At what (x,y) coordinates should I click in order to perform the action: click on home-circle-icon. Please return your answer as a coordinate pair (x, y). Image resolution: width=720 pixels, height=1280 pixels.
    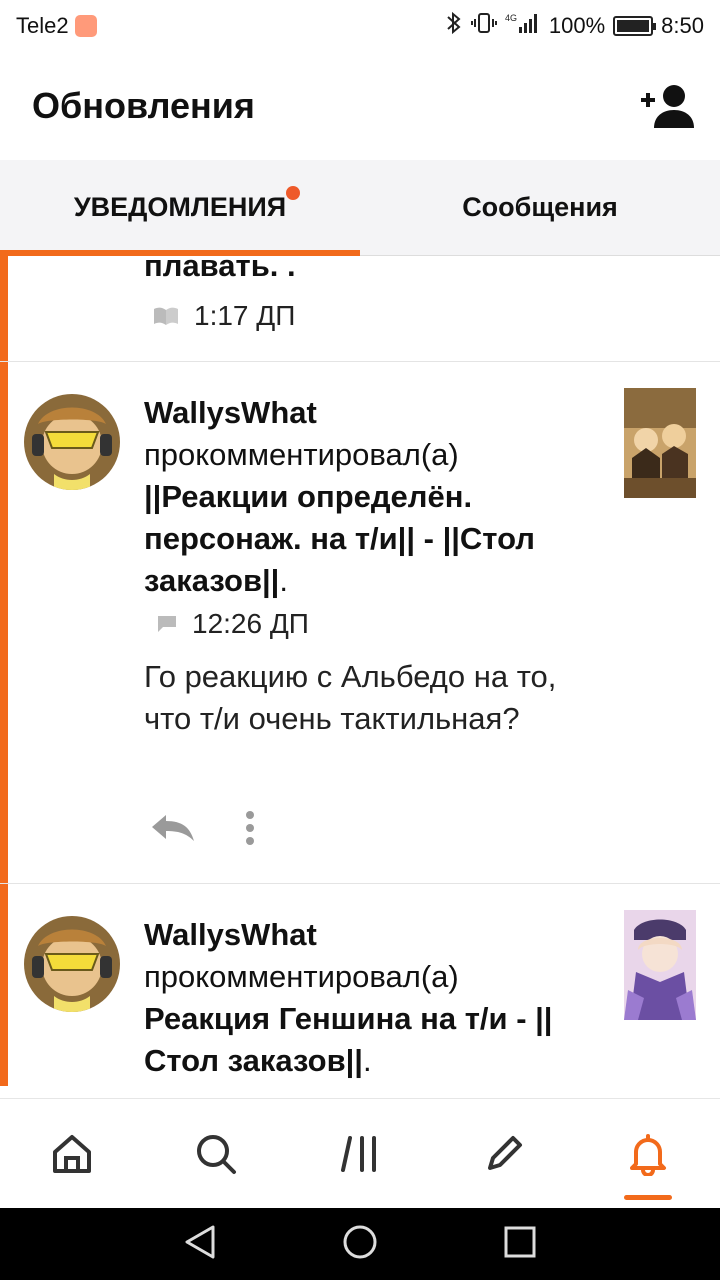
    Looking at the image, I should click on (360, 1241).